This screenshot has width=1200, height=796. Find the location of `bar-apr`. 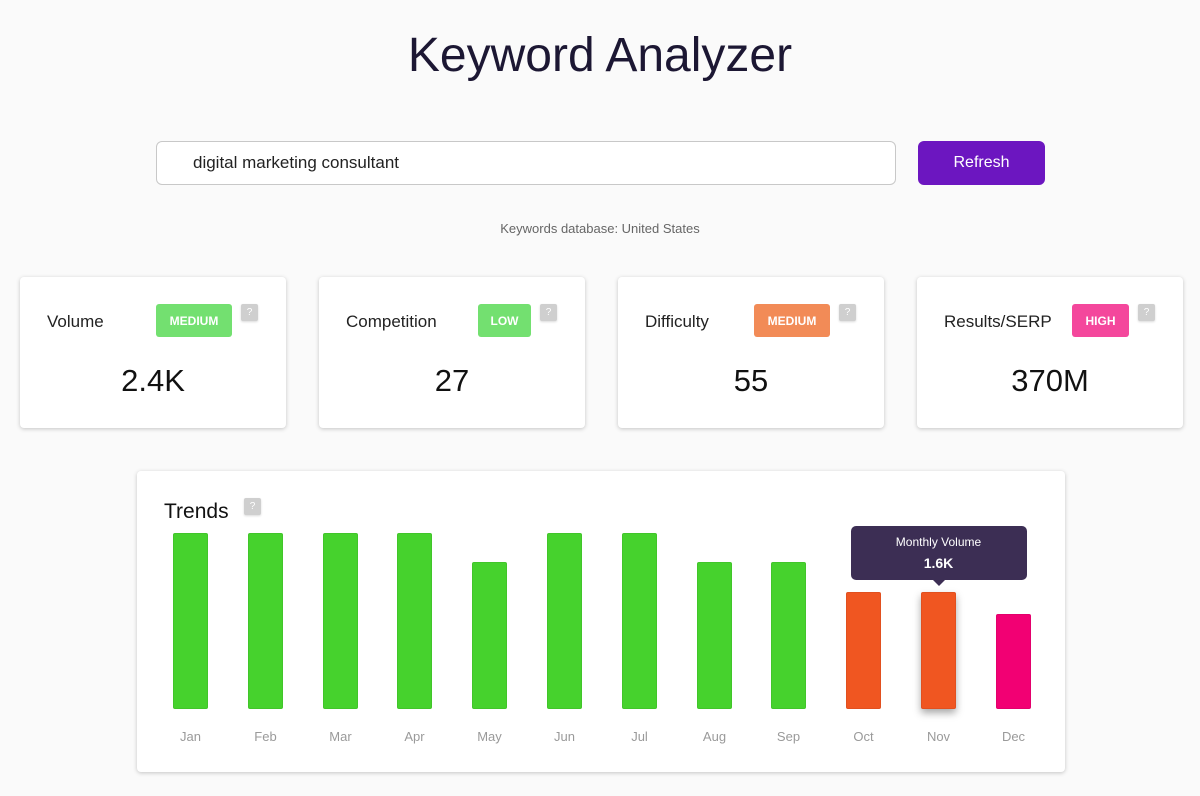

bar-apr is located at coordinates (414, 621).